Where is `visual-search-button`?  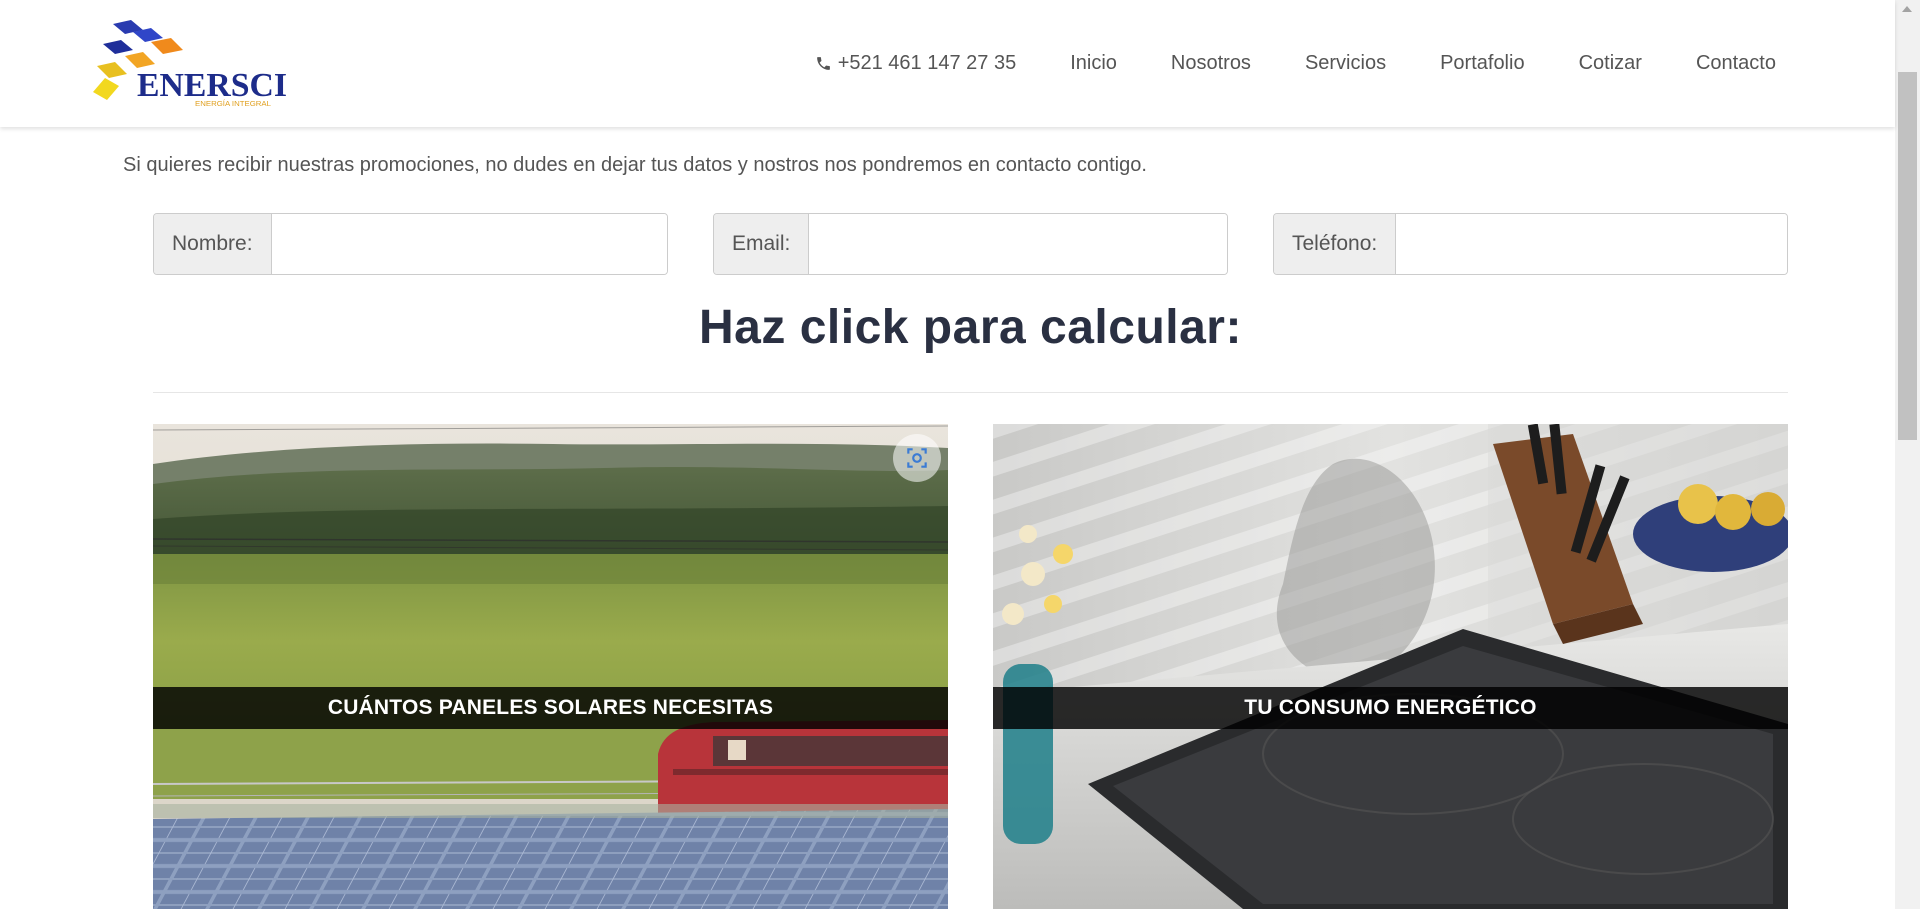 visual-search-button is located at coordinates (917, 458).